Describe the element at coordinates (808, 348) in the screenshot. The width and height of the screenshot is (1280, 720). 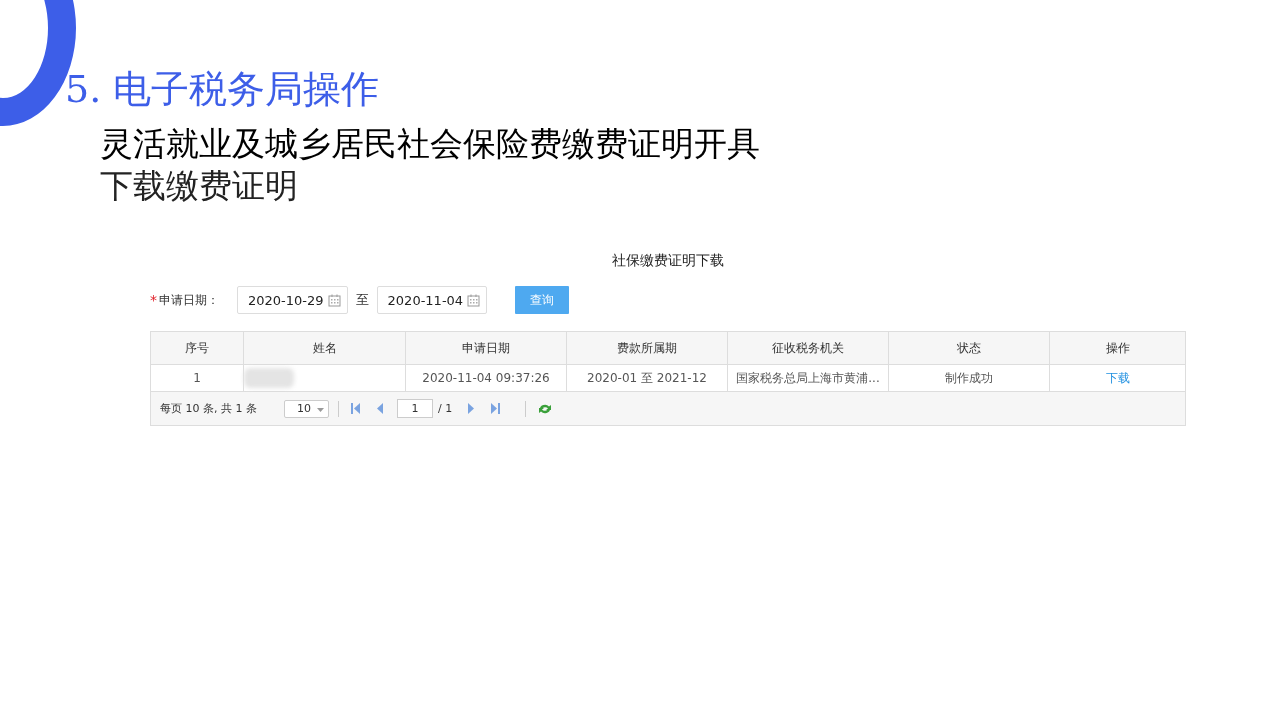
I see `column-header: 征收税务机关` at that location.